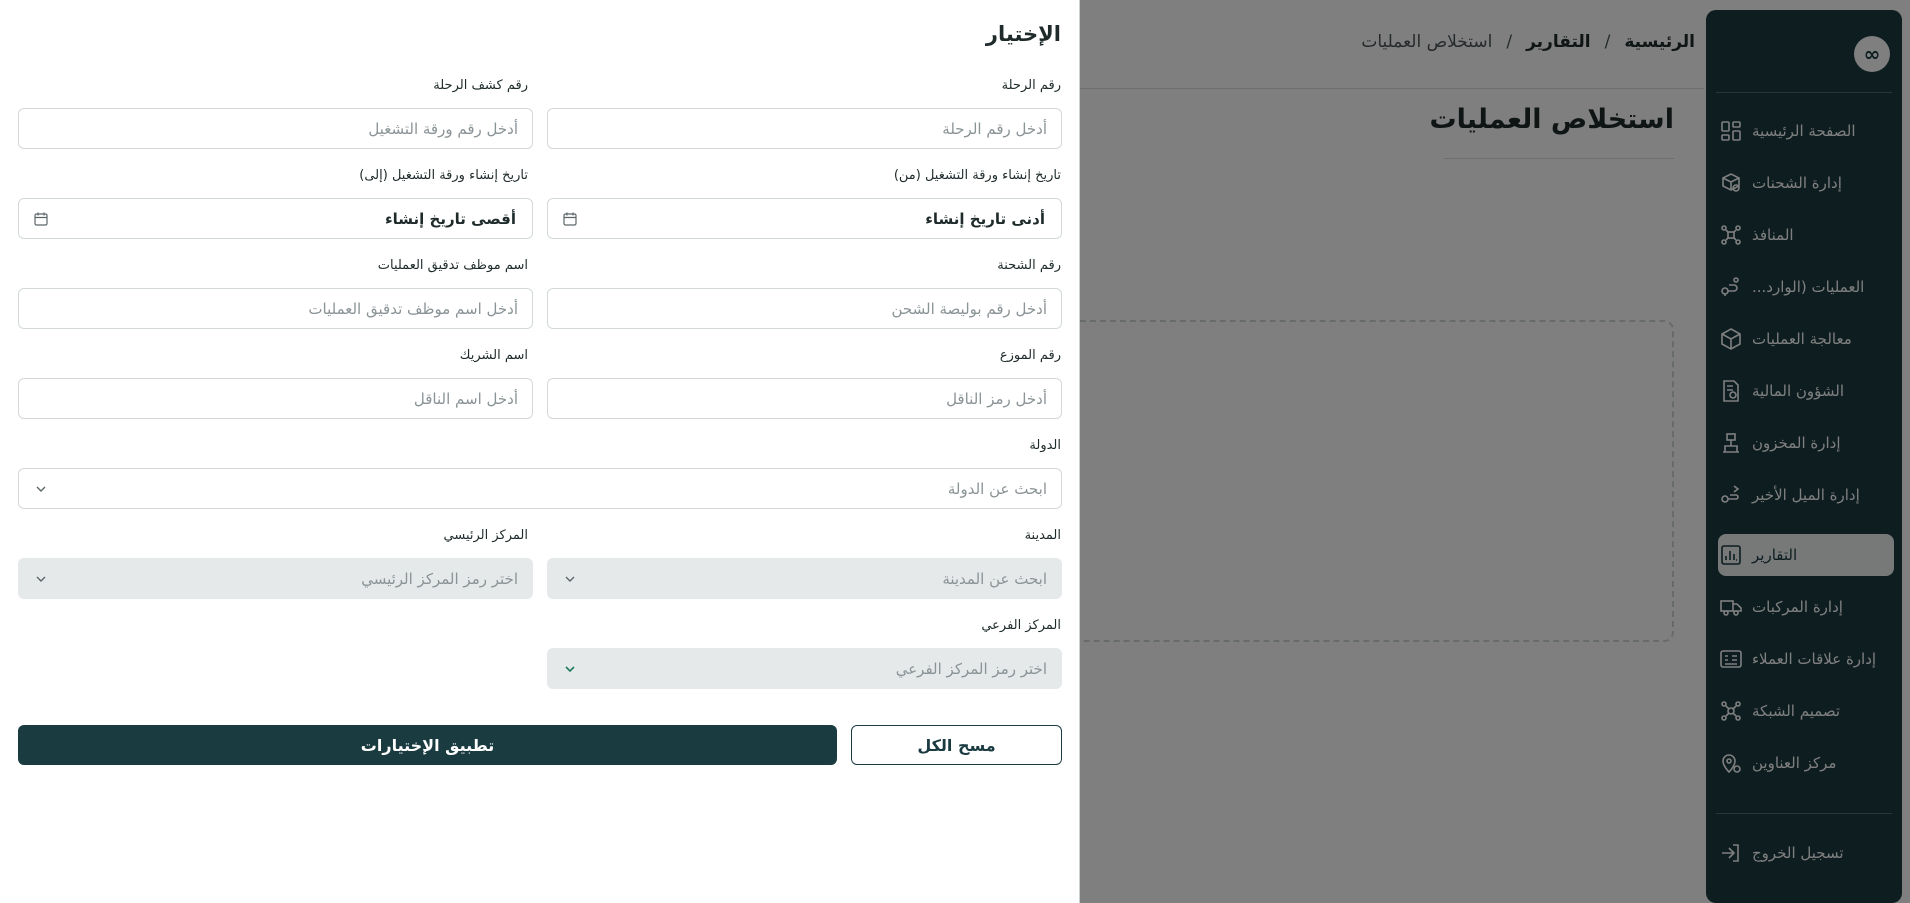 The width and height of the screenshot is (1910, 903). What do you see at coordinates (275, 308) in the screenshot?
I see `auditor-name-input: أدخل اسم موظف تدقيق العمليات` at bounding box center [275, 308].